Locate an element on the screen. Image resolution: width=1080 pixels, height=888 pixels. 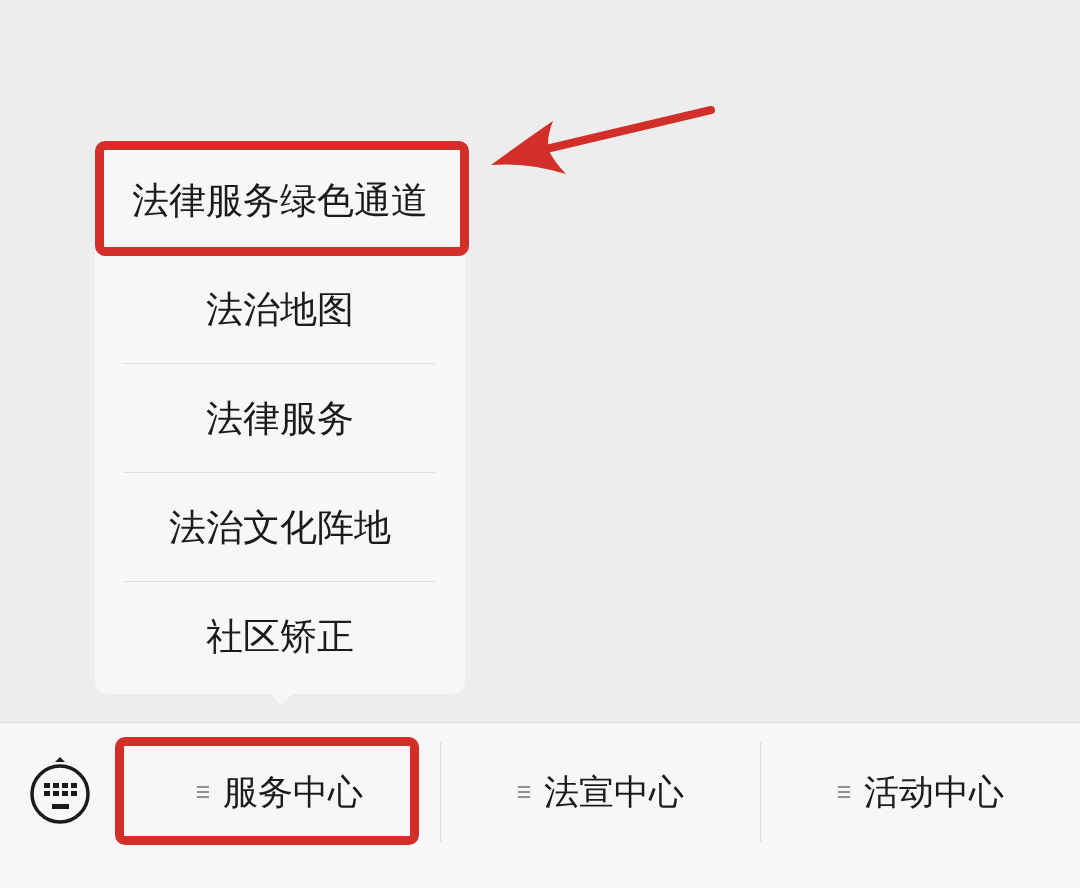
keyboard-icon is located at coordinates (60, 791).